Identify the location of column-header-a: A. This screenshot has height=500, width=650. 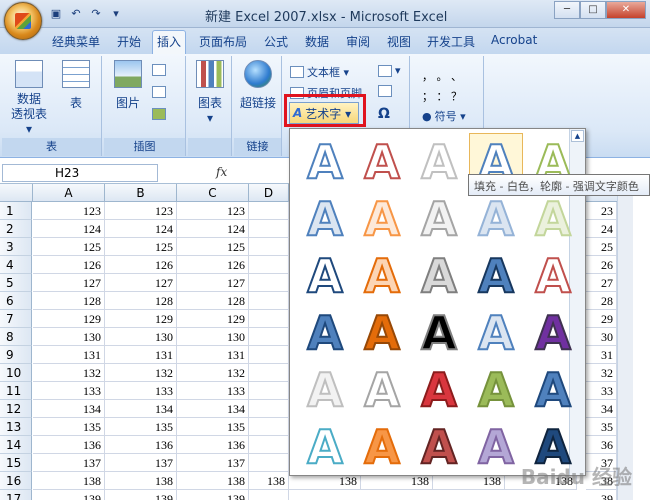
(69, 193).